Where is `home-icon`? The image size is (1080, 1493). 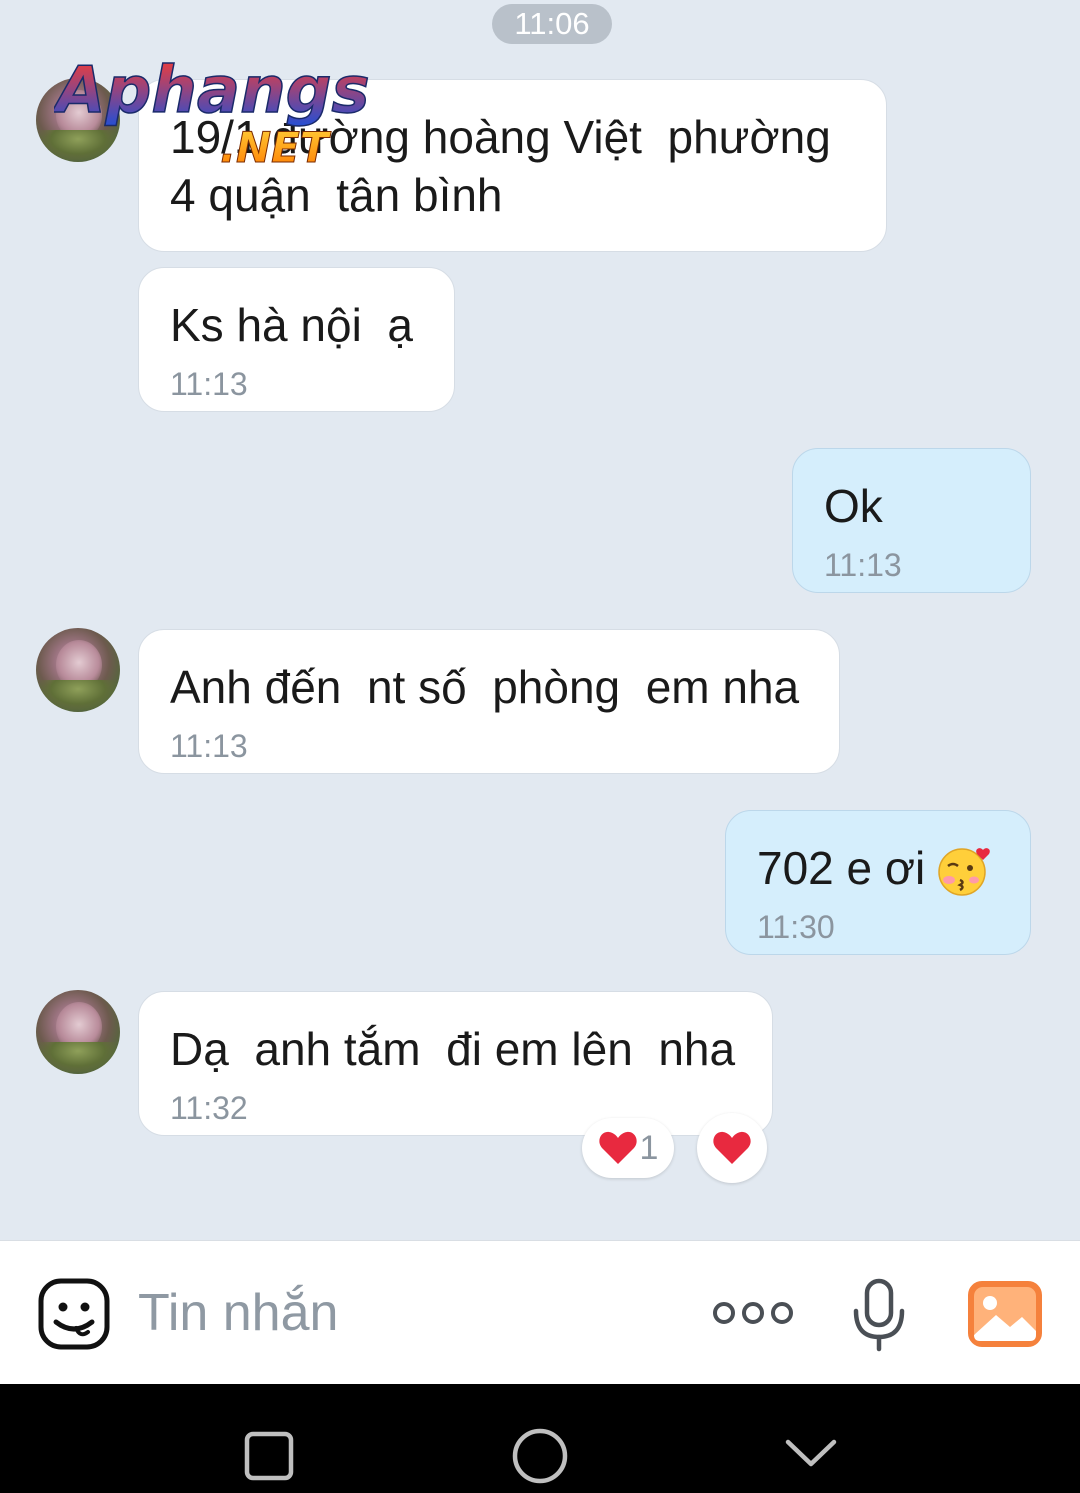
home-icon is located at coordinates (540, 1456).